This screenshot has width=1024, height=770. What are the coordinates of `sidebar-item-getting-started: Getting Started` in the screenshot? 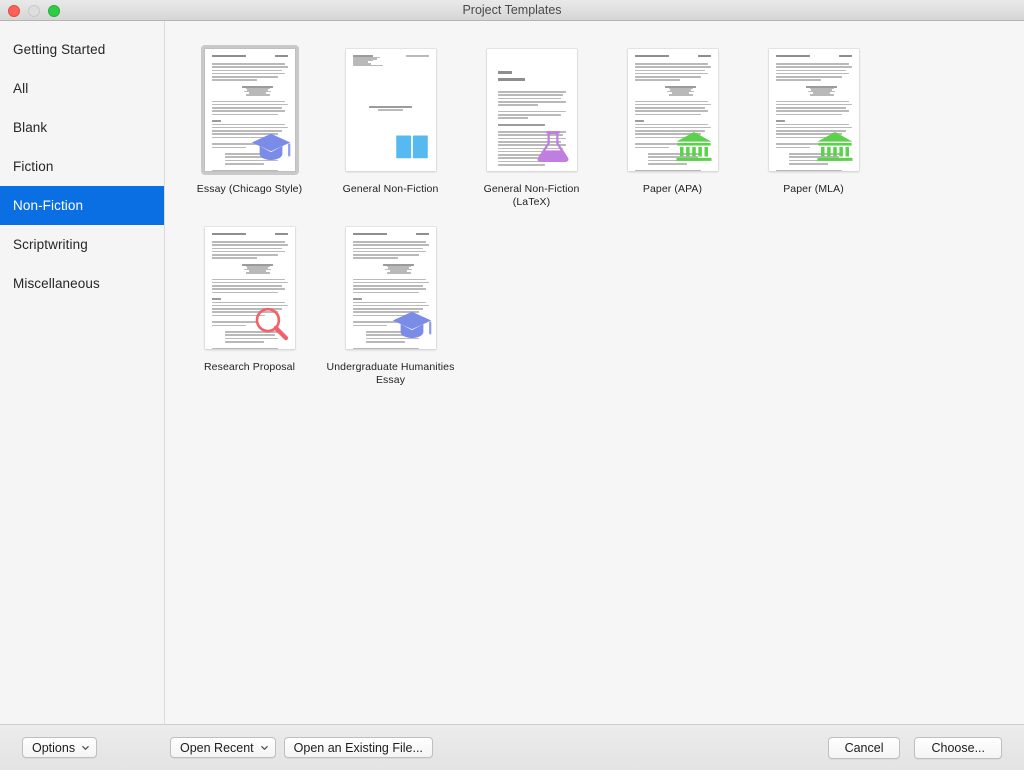 It's located at (82, 49).